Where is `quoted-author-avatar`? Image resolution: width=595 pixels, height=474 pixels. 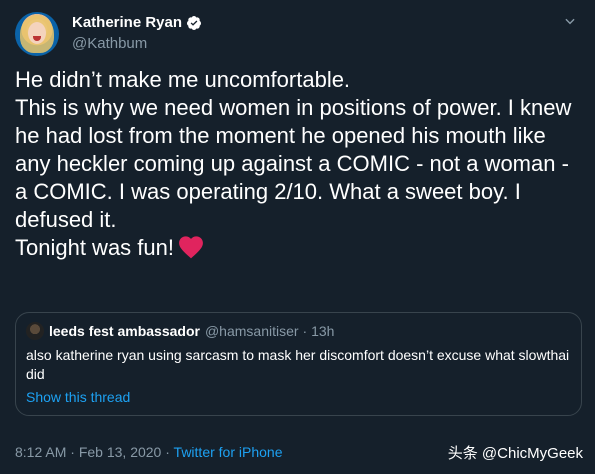 quoted-author-avatar is located at coordinates (35, 331).